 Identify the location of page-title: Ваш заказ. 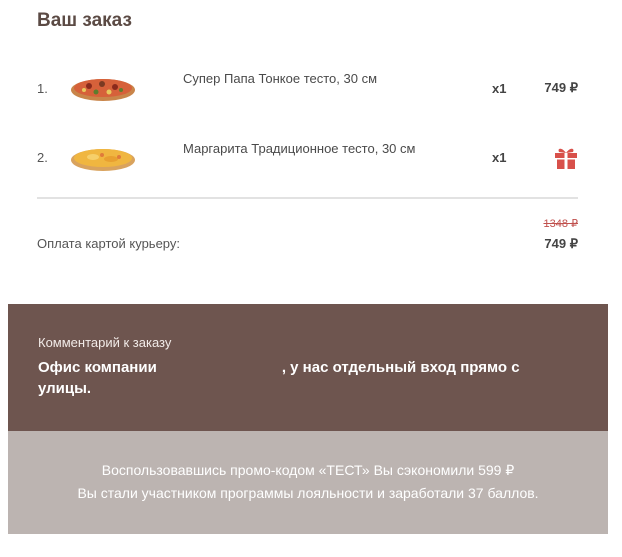
(84, 20).